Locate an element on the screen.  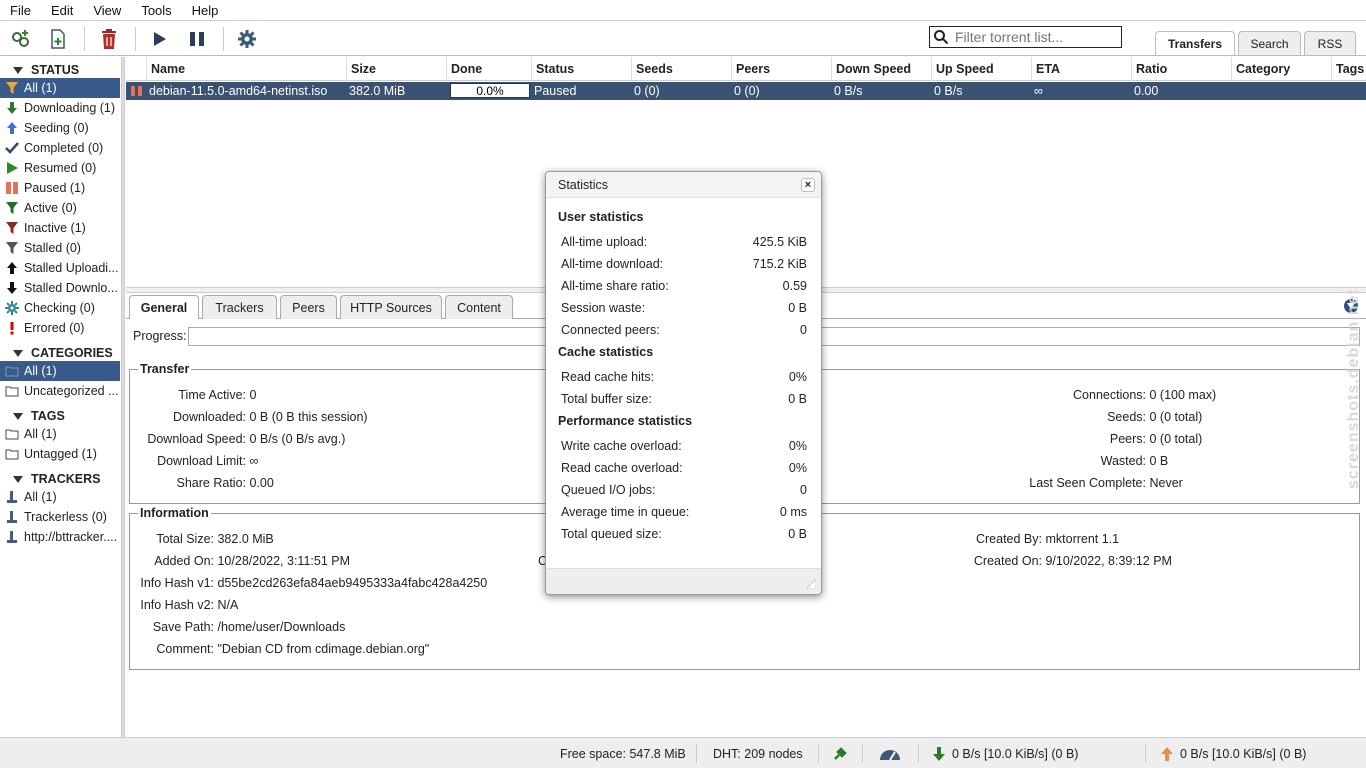
menu-help: Help is located at coordinates (205, 10).